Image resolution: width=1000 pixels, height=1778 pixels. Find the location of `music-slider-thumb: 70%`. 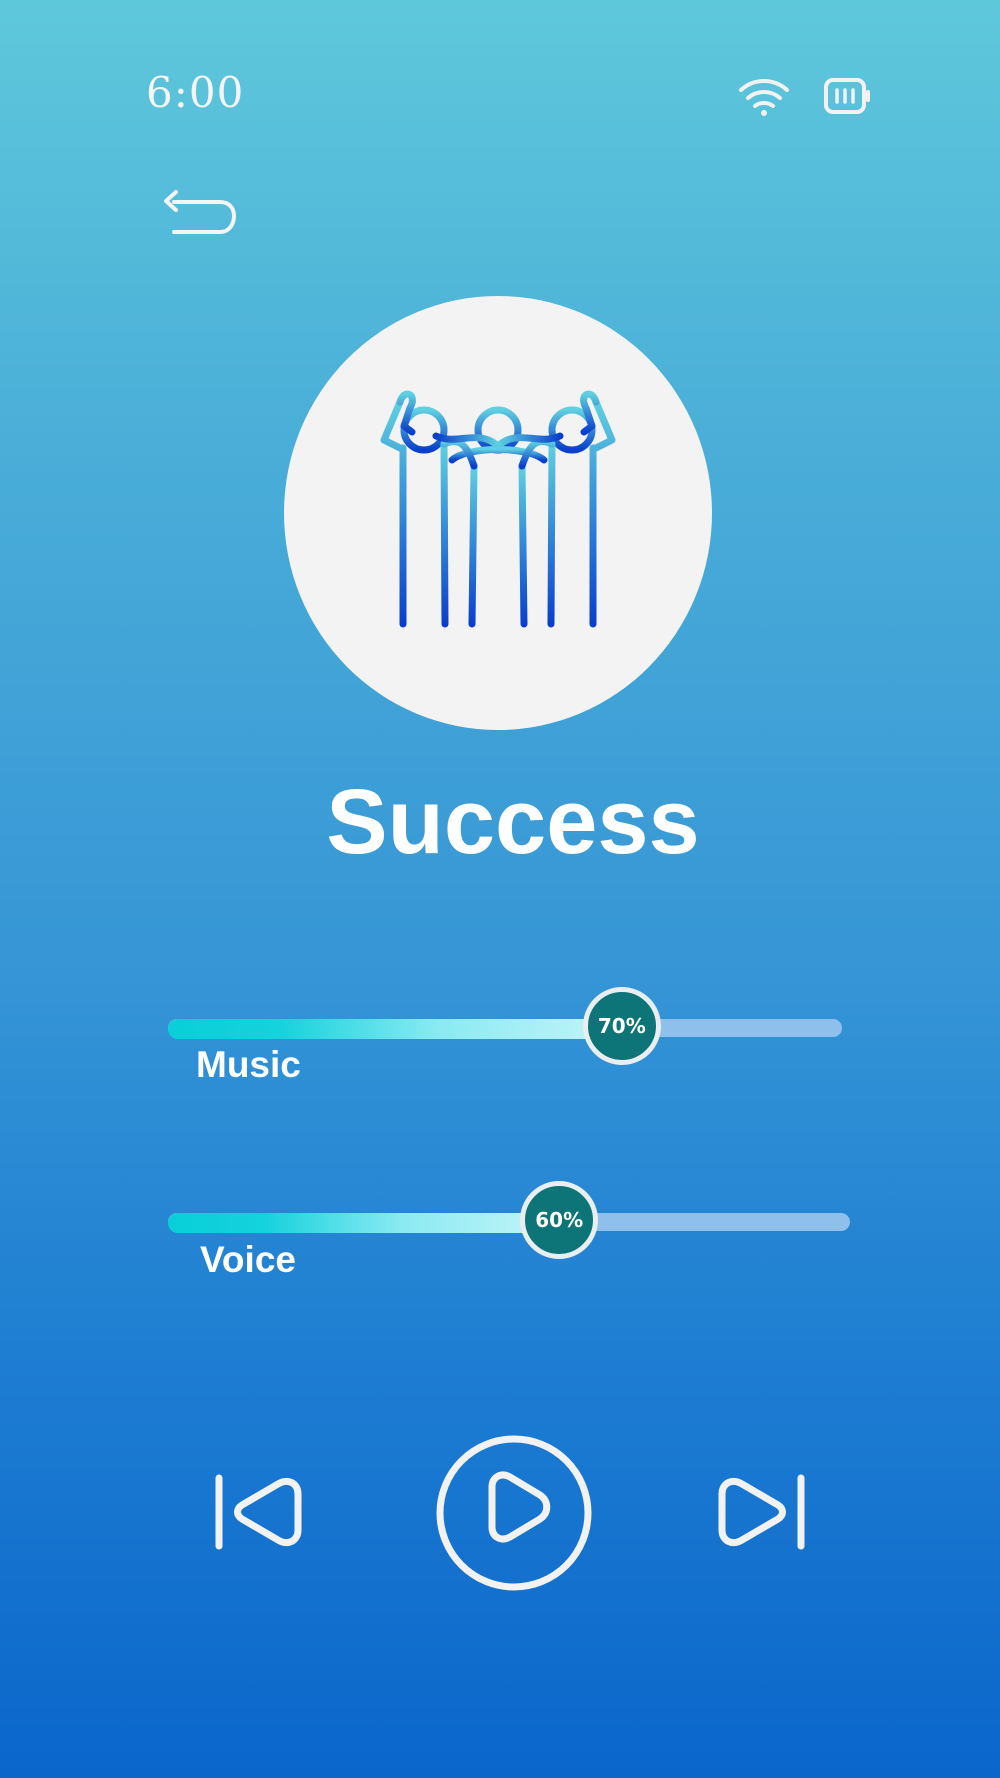

music-slider-thumb: 70% is located at coordinates (621, 1026).